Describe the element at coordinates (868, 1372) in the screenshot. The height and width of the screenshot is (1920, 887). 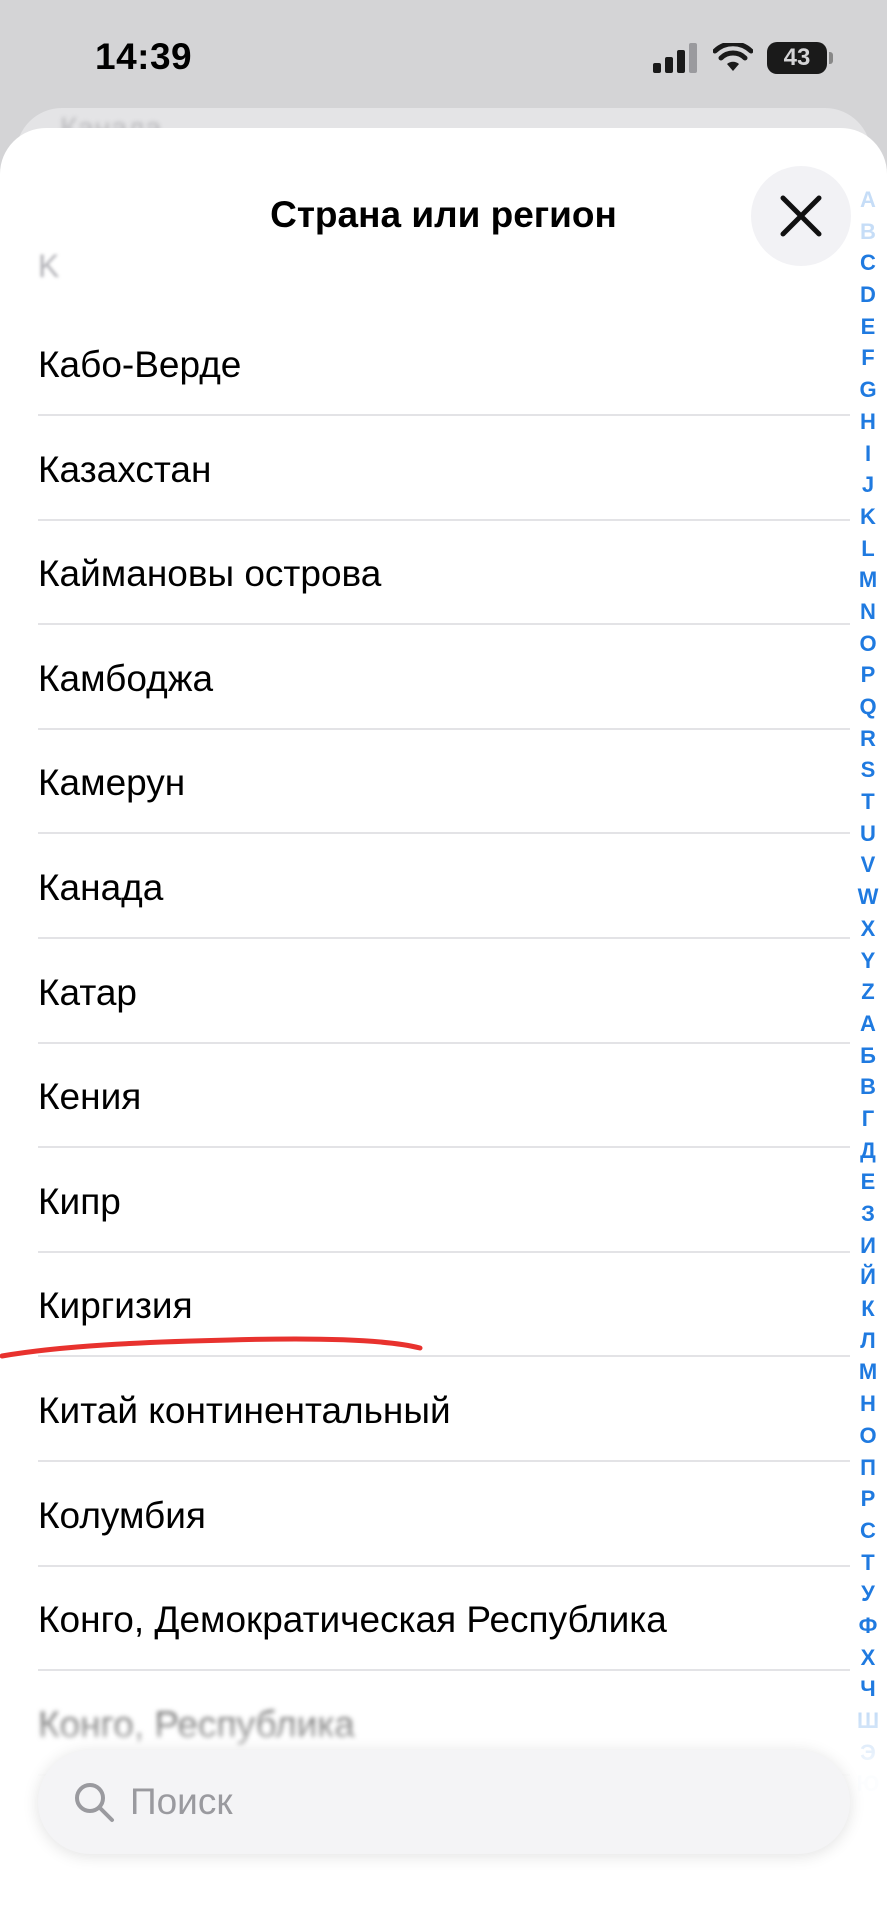
I see `index-letter: М` at that location.